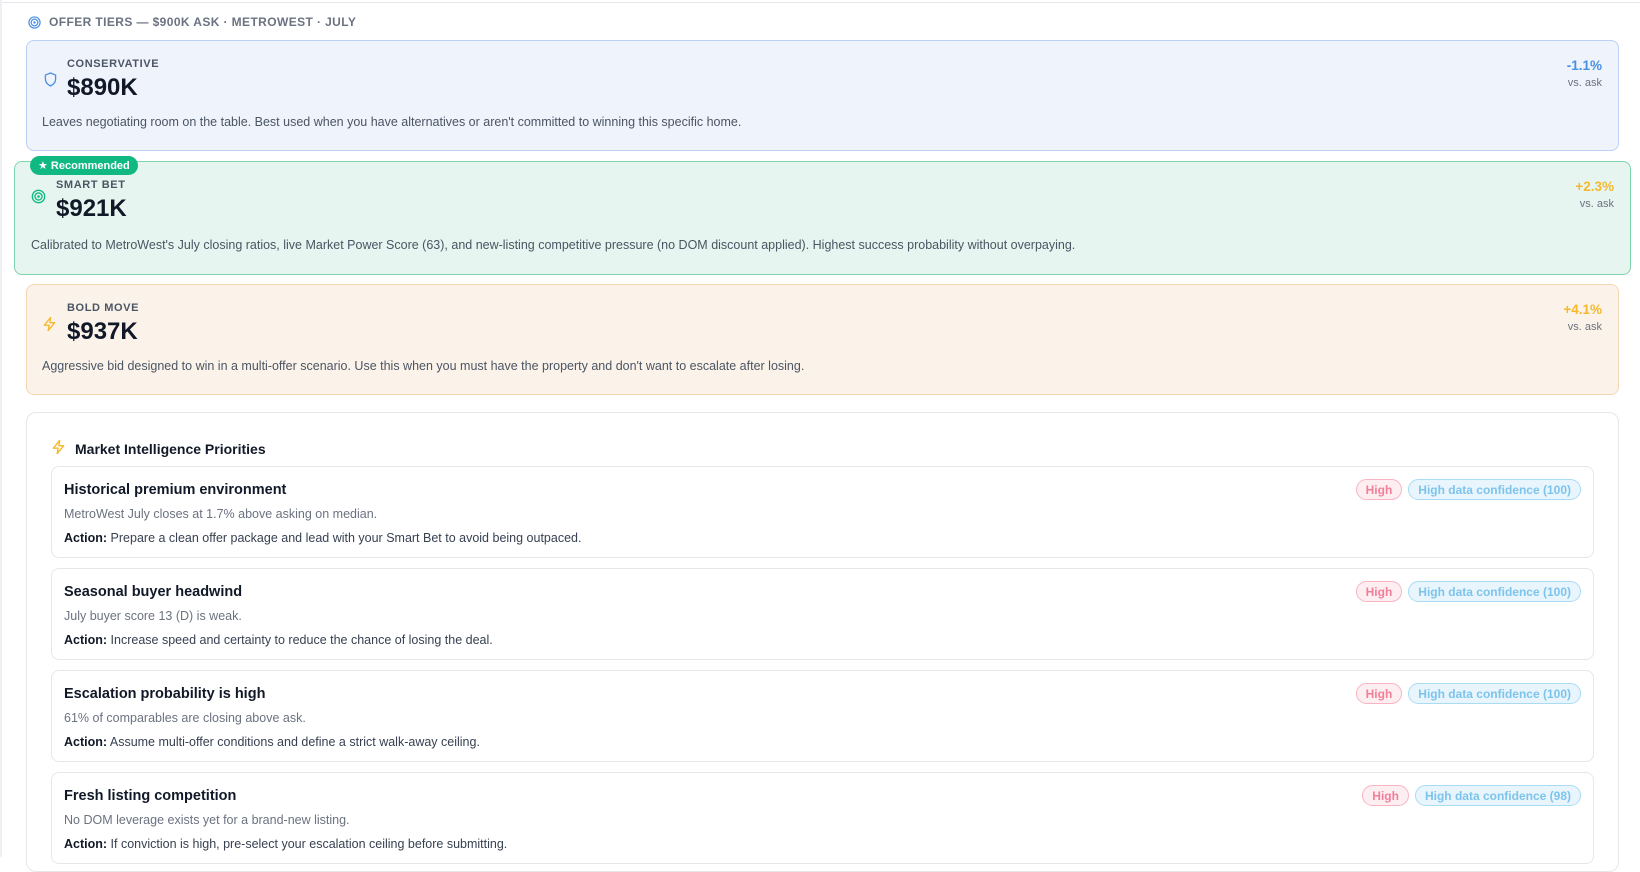 This screenshot has height=872, width=1640. Describe the element at coordinates (150, 796) in the screenshot. I see `priority-title: Fresh listing competition` at that location.